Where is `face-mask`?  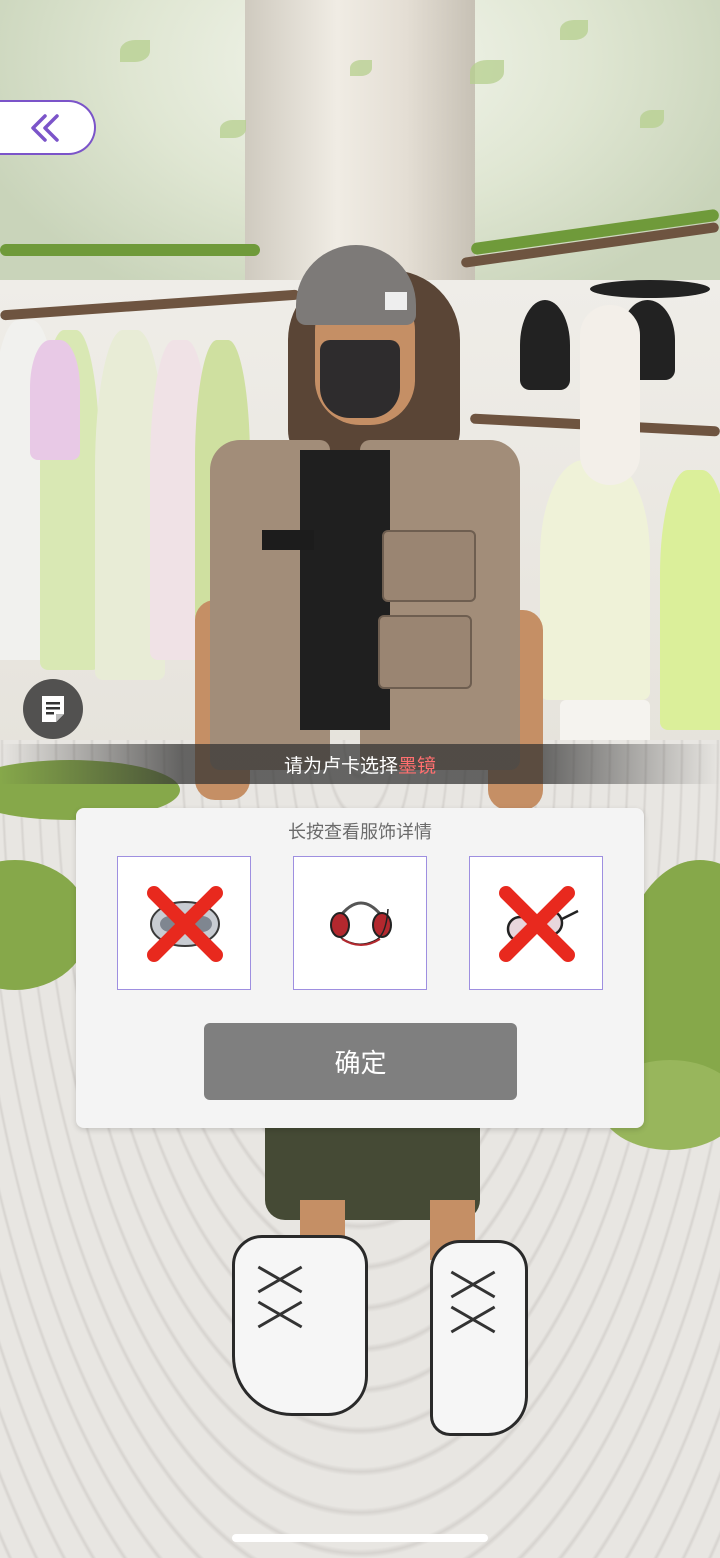
face-mask is located at coordinates (360, 379).